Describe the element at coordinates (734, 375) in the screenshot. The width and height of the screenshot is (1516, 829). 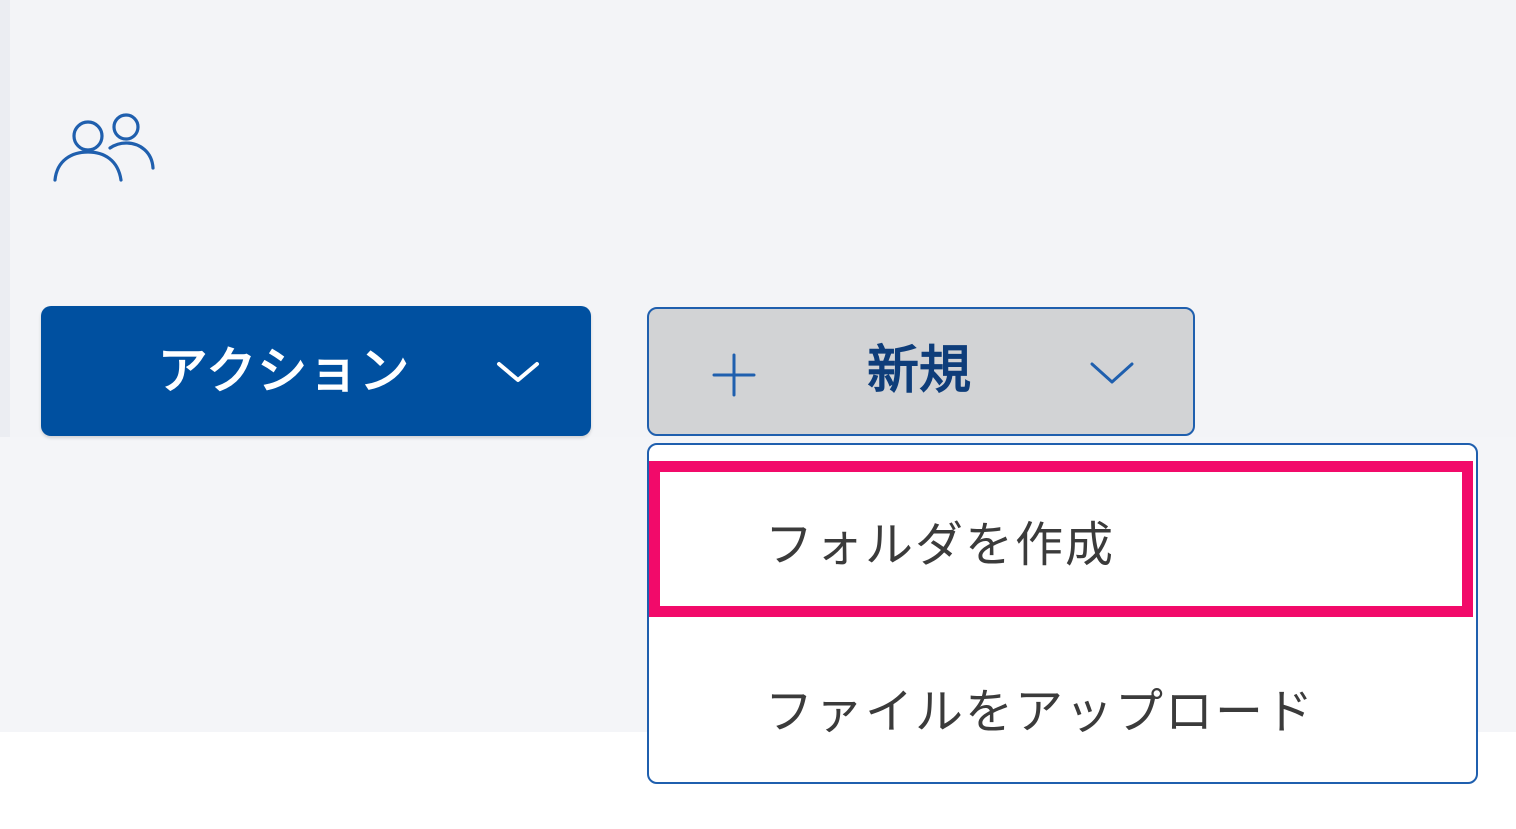
I see `plus-icon` at that location.